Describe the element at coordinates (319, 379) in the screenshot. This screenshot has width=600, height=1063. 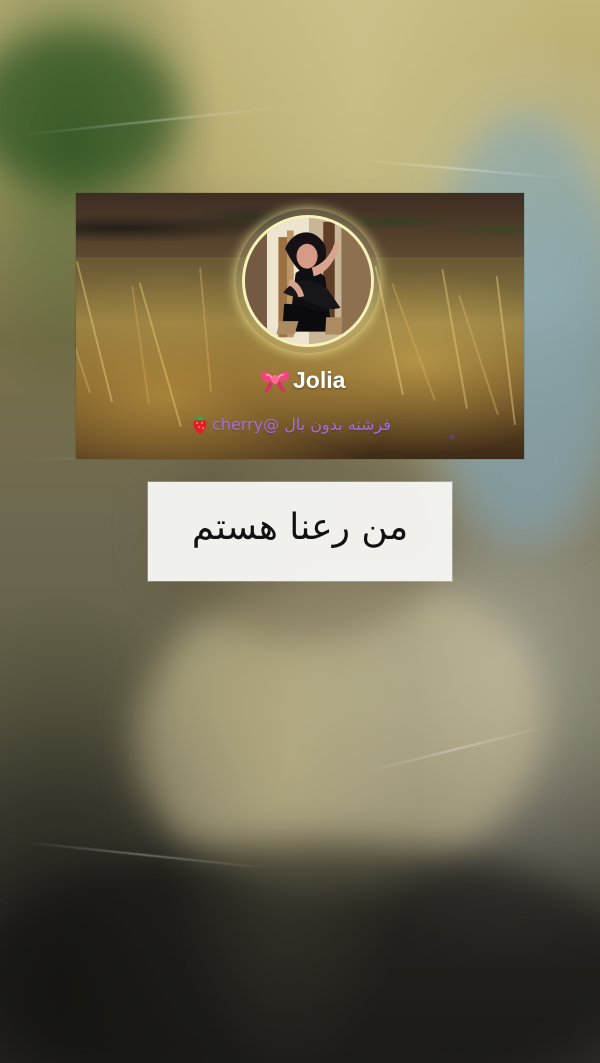
I see `profile-name-text: Jolia` at that location.